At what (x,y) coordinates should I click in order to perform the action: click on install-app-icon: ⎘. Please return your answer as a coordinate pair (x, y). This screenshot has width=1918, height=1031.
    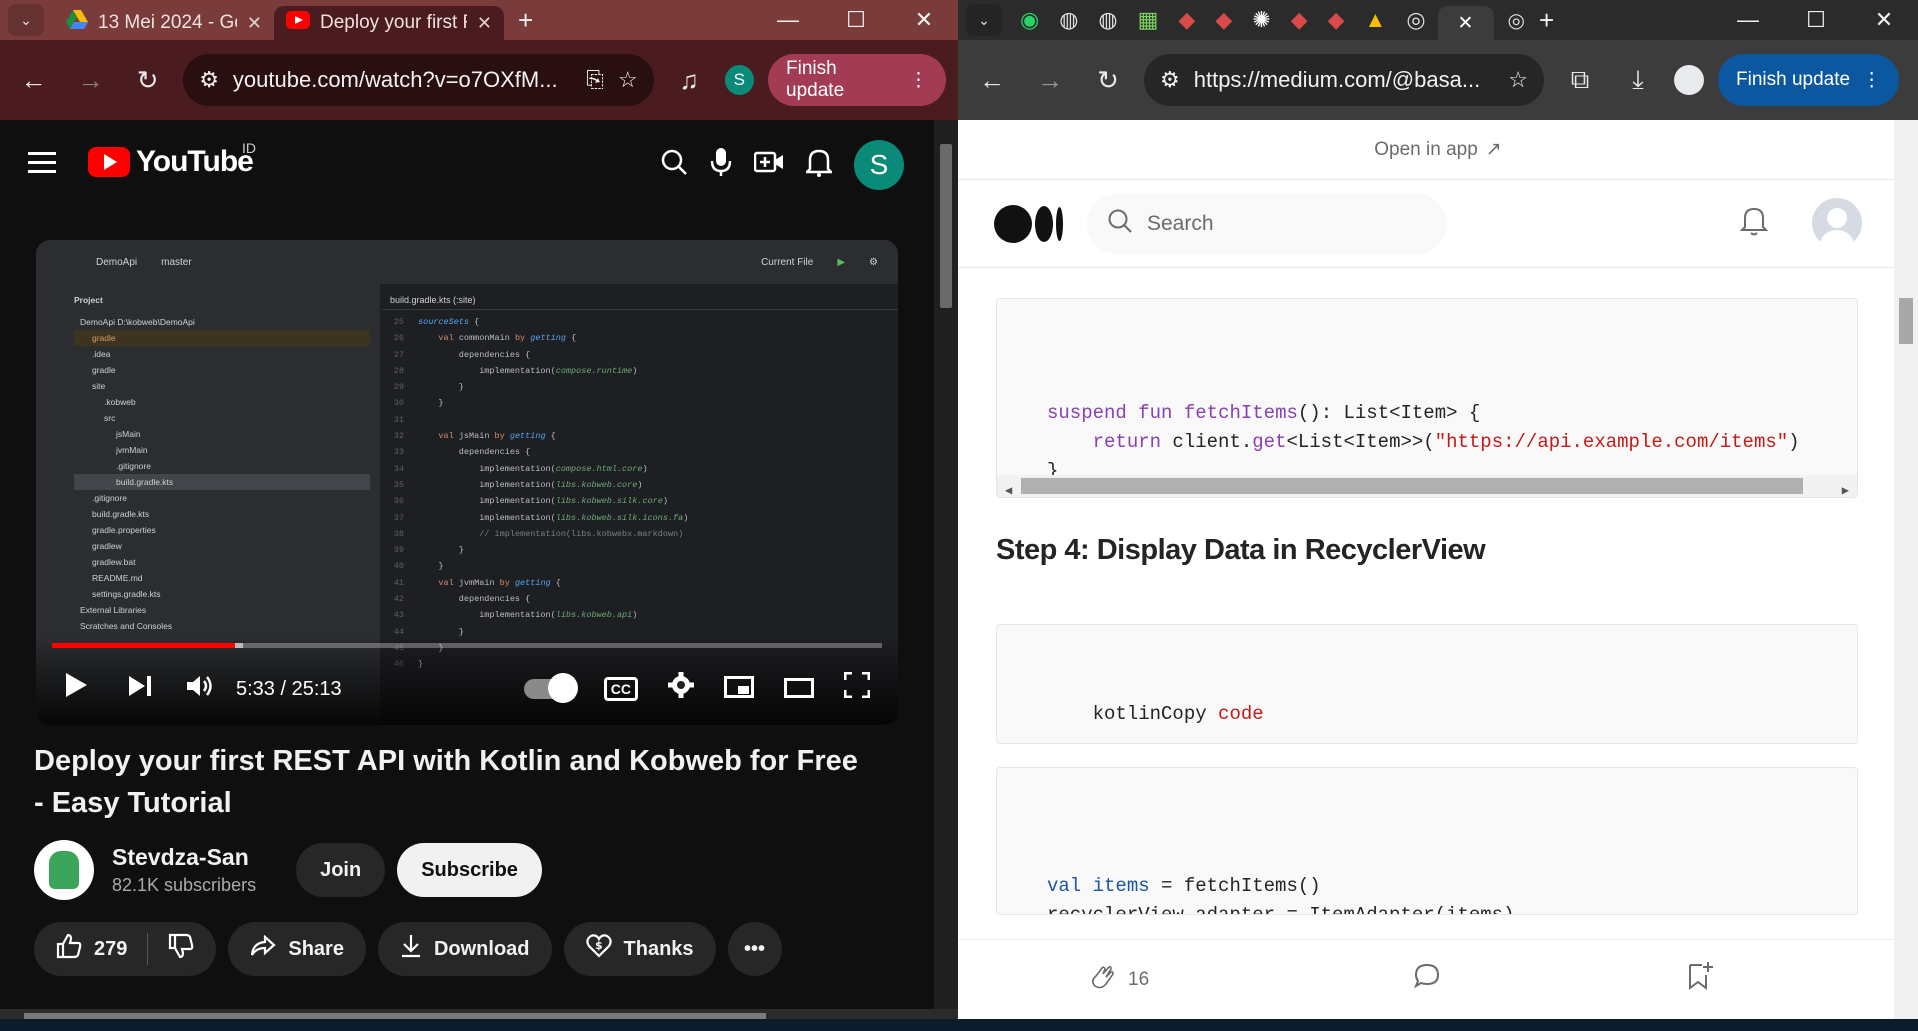
    Looking at the image, I should click on (595, 80).